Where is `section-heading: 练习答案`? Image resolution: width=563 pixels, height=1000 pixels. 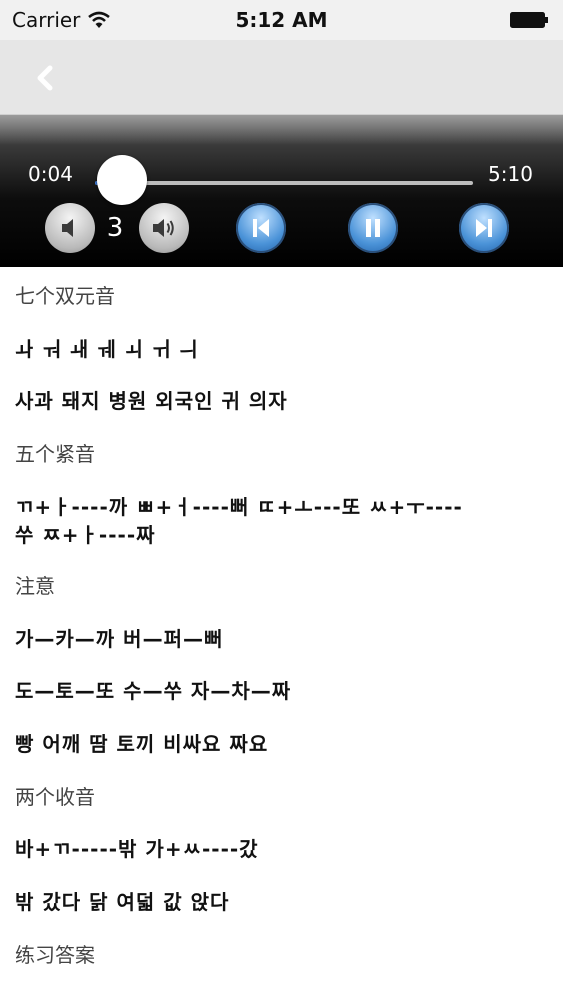 section-heading: 练习答案 is located at coordinates (55, 955).